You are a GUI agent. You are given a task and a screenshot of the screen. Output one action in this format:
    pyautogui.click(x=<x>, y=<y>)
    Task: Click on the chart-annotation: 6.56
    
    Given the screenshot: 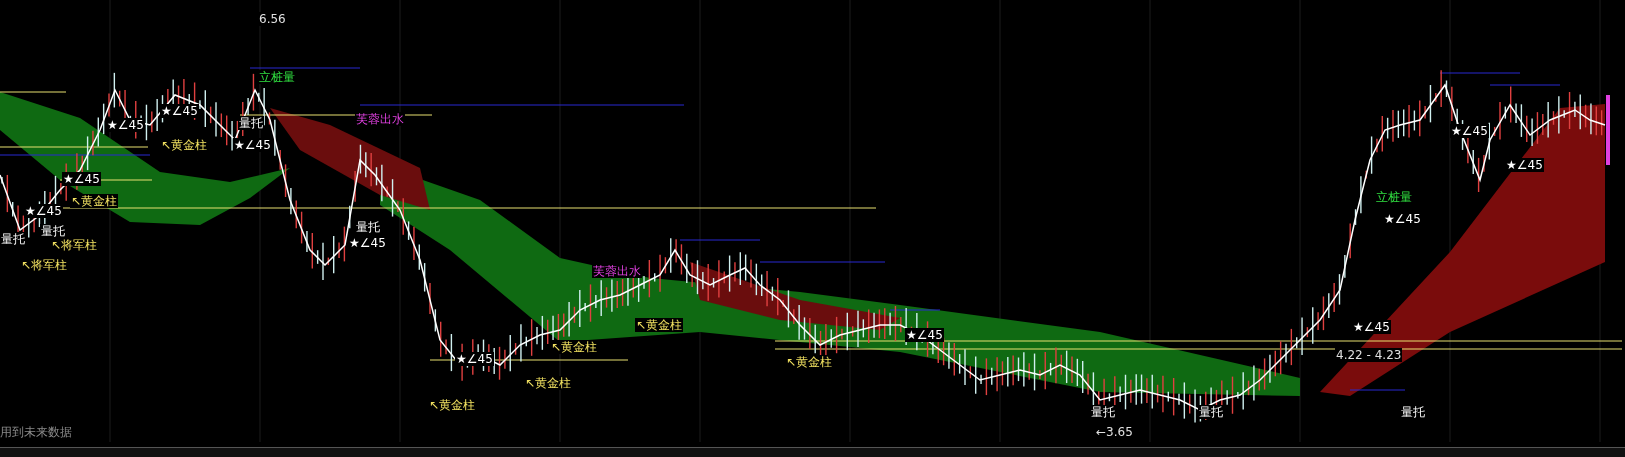 What is the action you would take?
    pyautogui.click(x=272, y=19)
    